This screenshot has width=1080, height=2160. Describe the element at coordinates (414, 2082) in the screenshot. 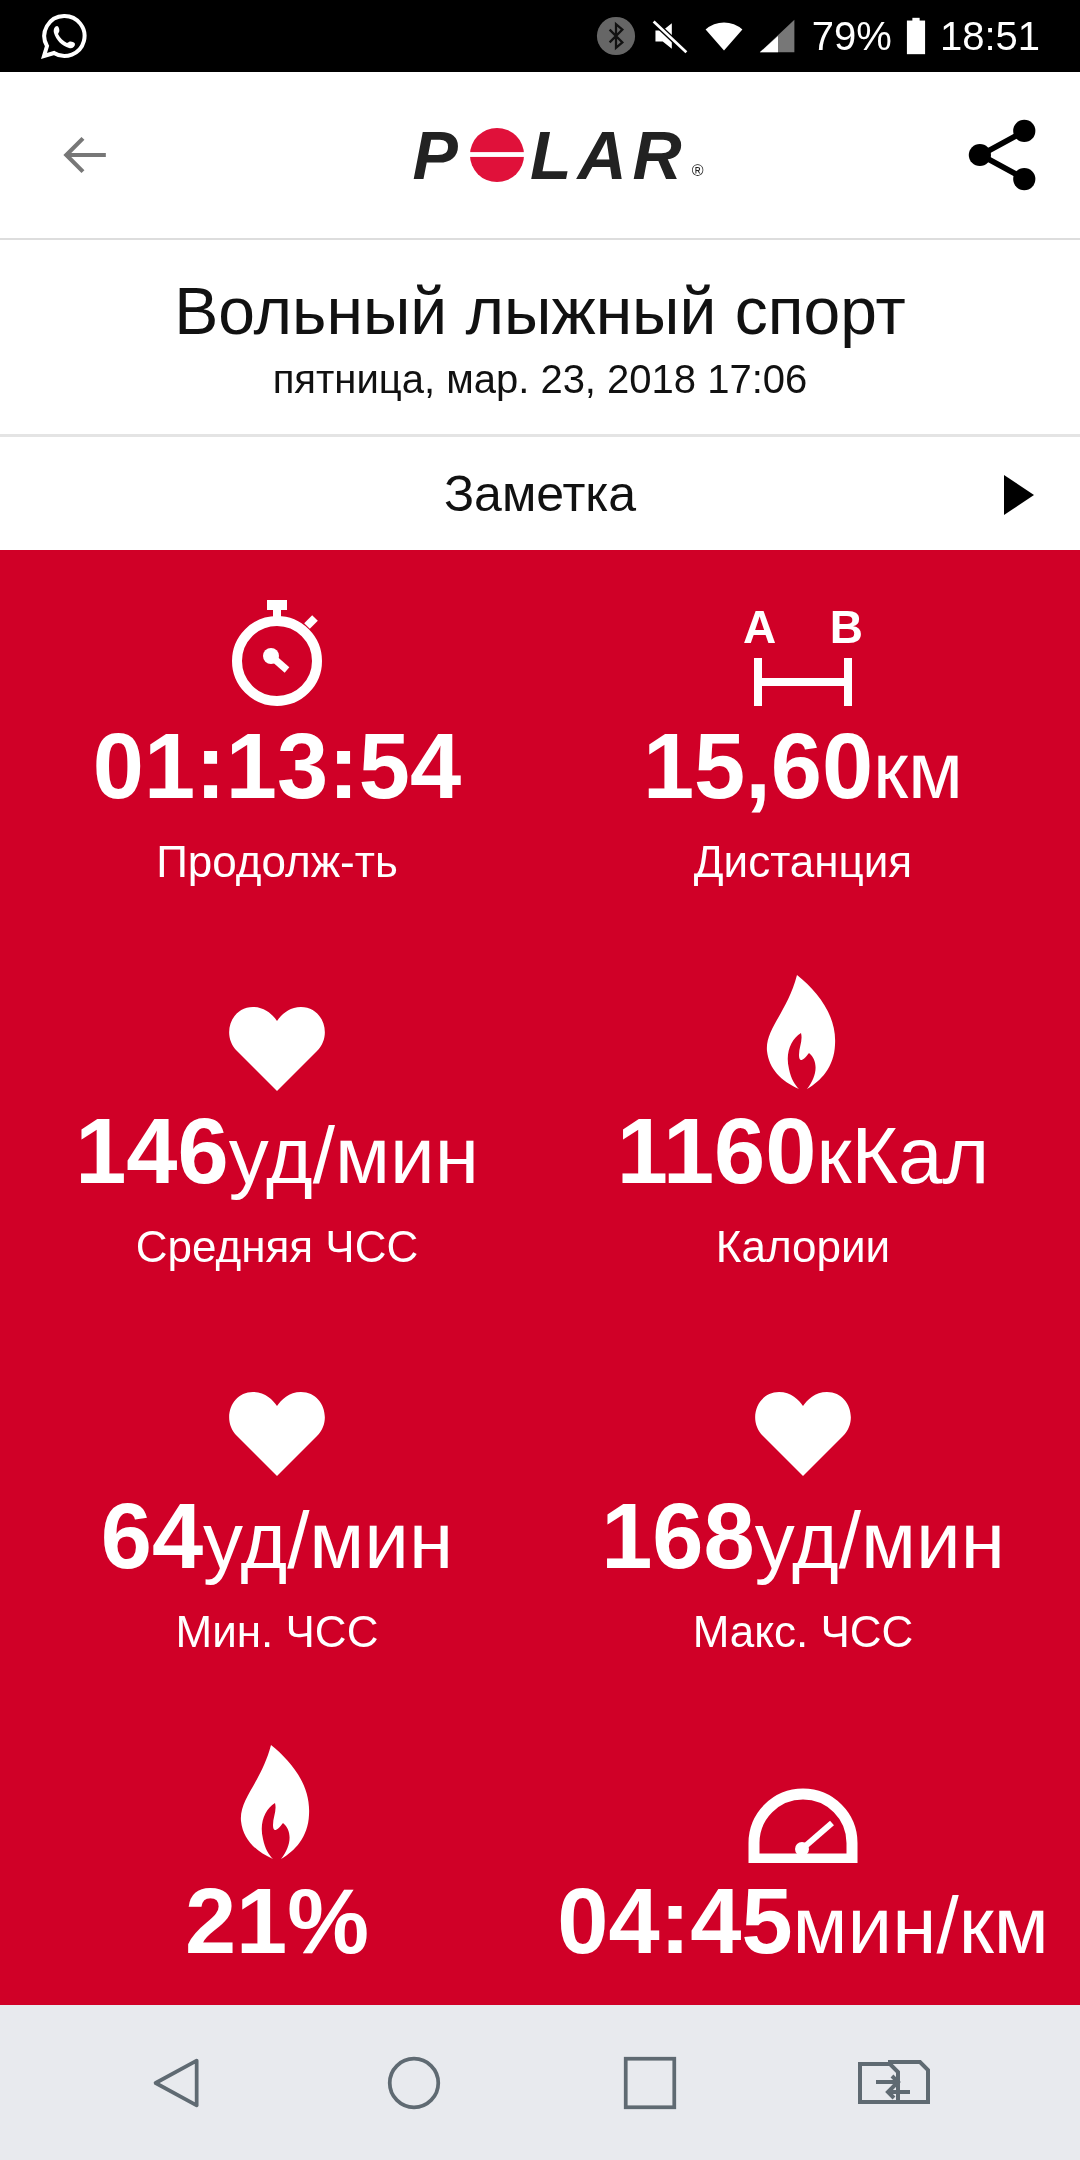

I see `home-icon` at that location.